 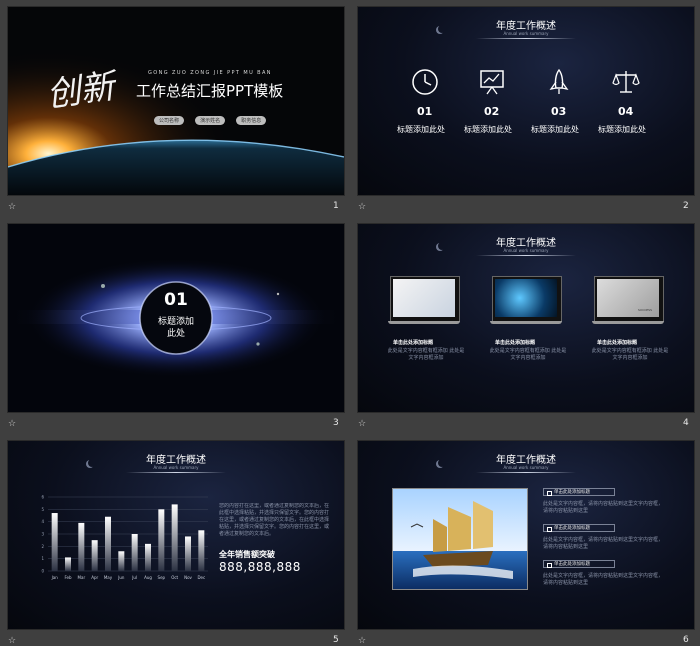 What do you see at coordinates (617, 343) in the screenshot?
I see `card-caption-3: 单击此处添加标题` at bounding box center [617, 343].